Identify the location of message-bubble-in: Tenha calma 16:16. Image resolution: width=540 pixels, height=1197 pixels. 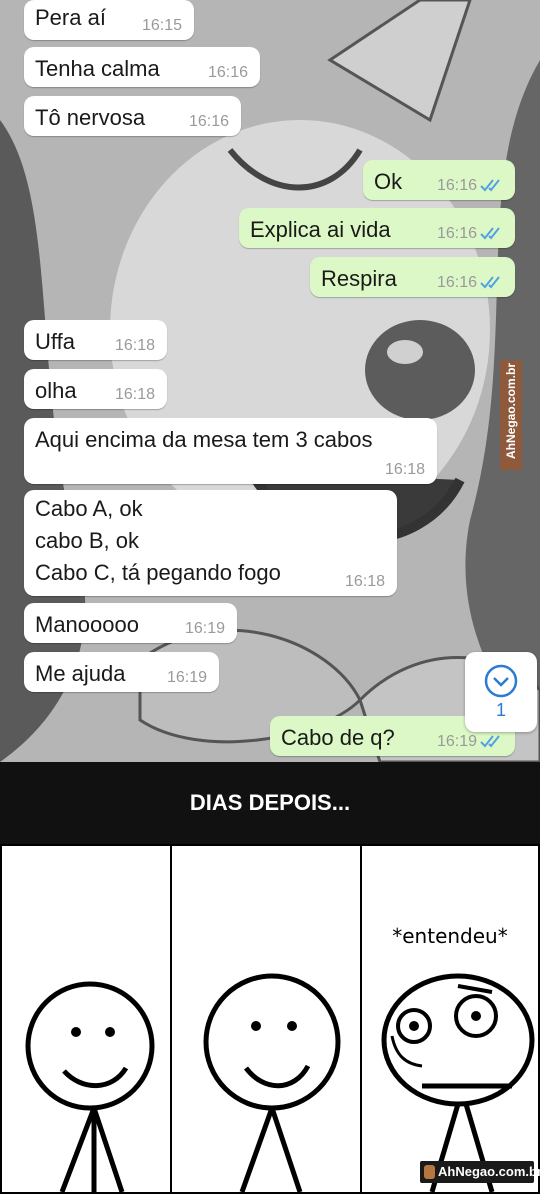
(142, 67).